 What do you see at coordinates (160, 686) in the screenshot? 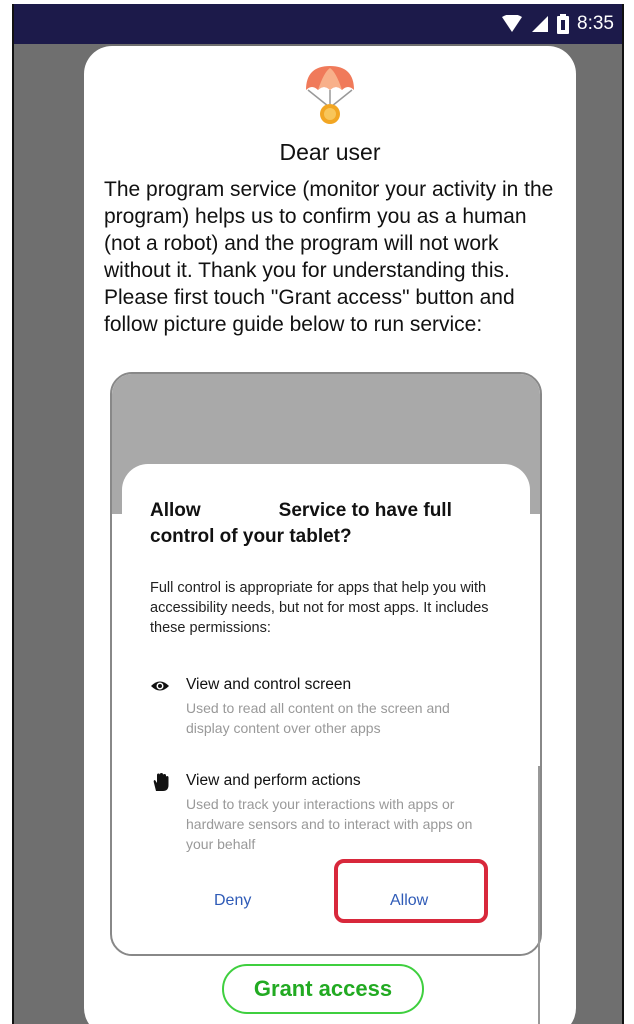
I see `eye-icon` at bounding box center [160, 686].